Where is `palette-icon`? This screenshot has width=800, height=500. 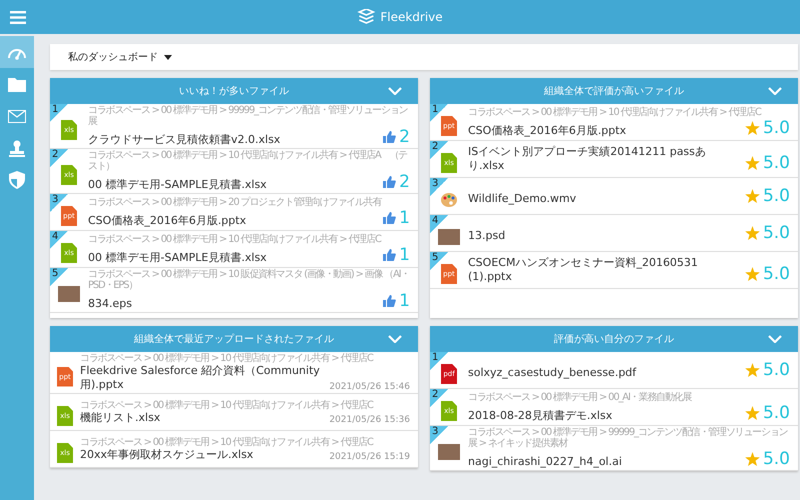
palette-icon is located at coordinates (449, 200).